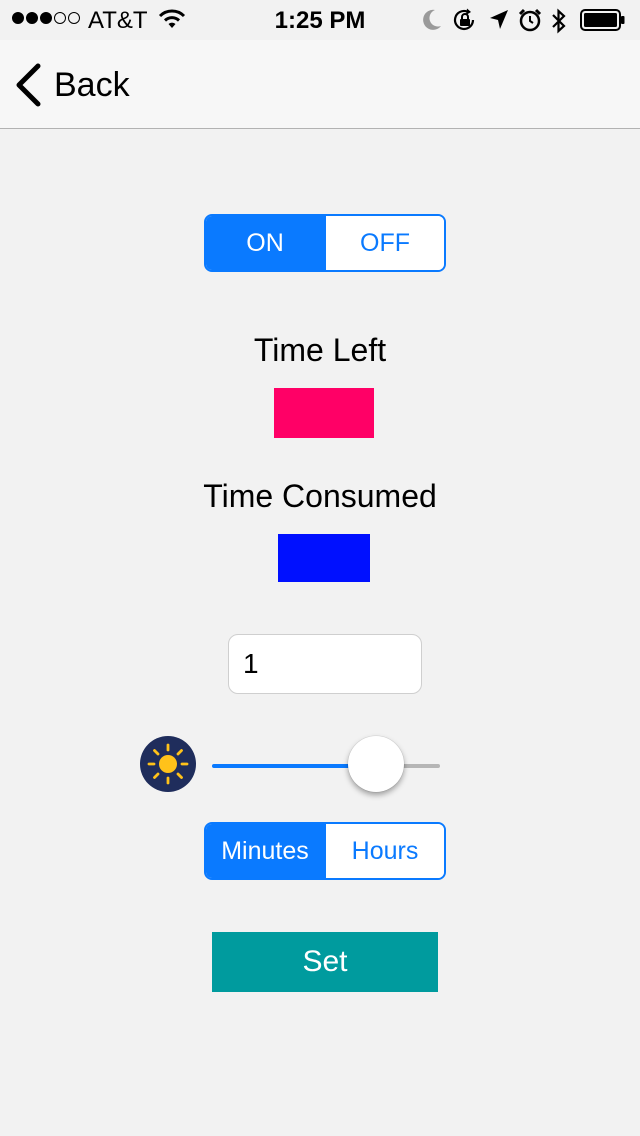  What do you see at coordinates (325, 962) in the screenshot?
I see `set-button: Set` at bounding box center [325, 962].